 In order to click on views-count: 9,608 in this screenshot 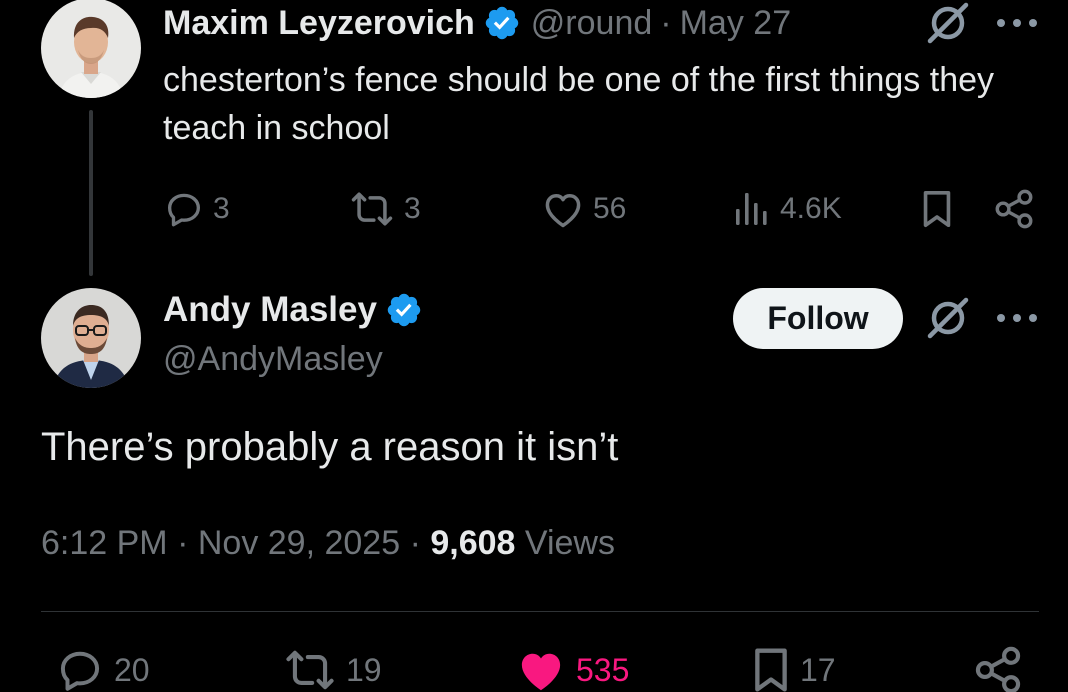, I will do `click(472, 543)`.